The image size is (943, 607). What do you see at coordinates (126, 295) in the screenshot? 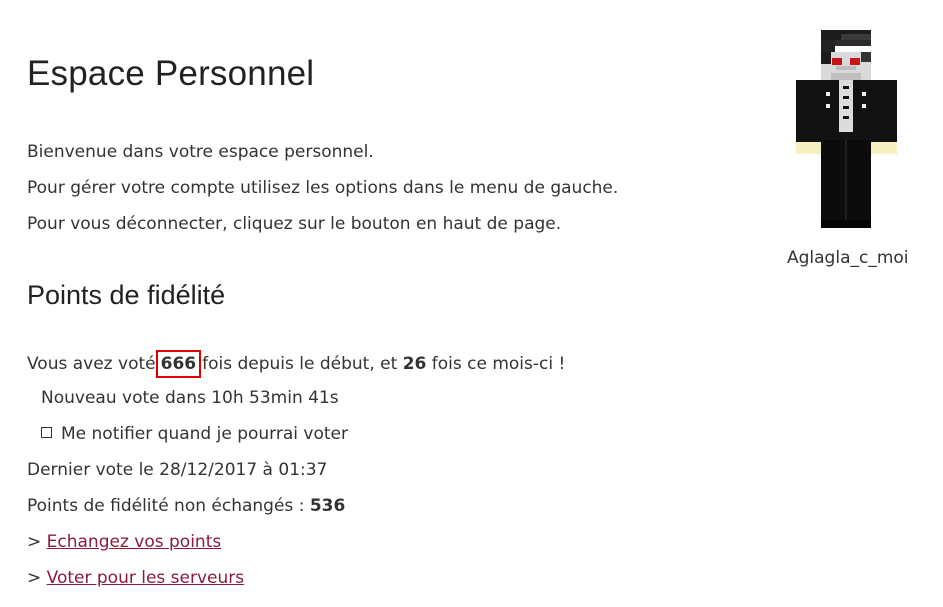
I see `fidelity-section-title: Points de fidélité` at bounding box center [126, 295].